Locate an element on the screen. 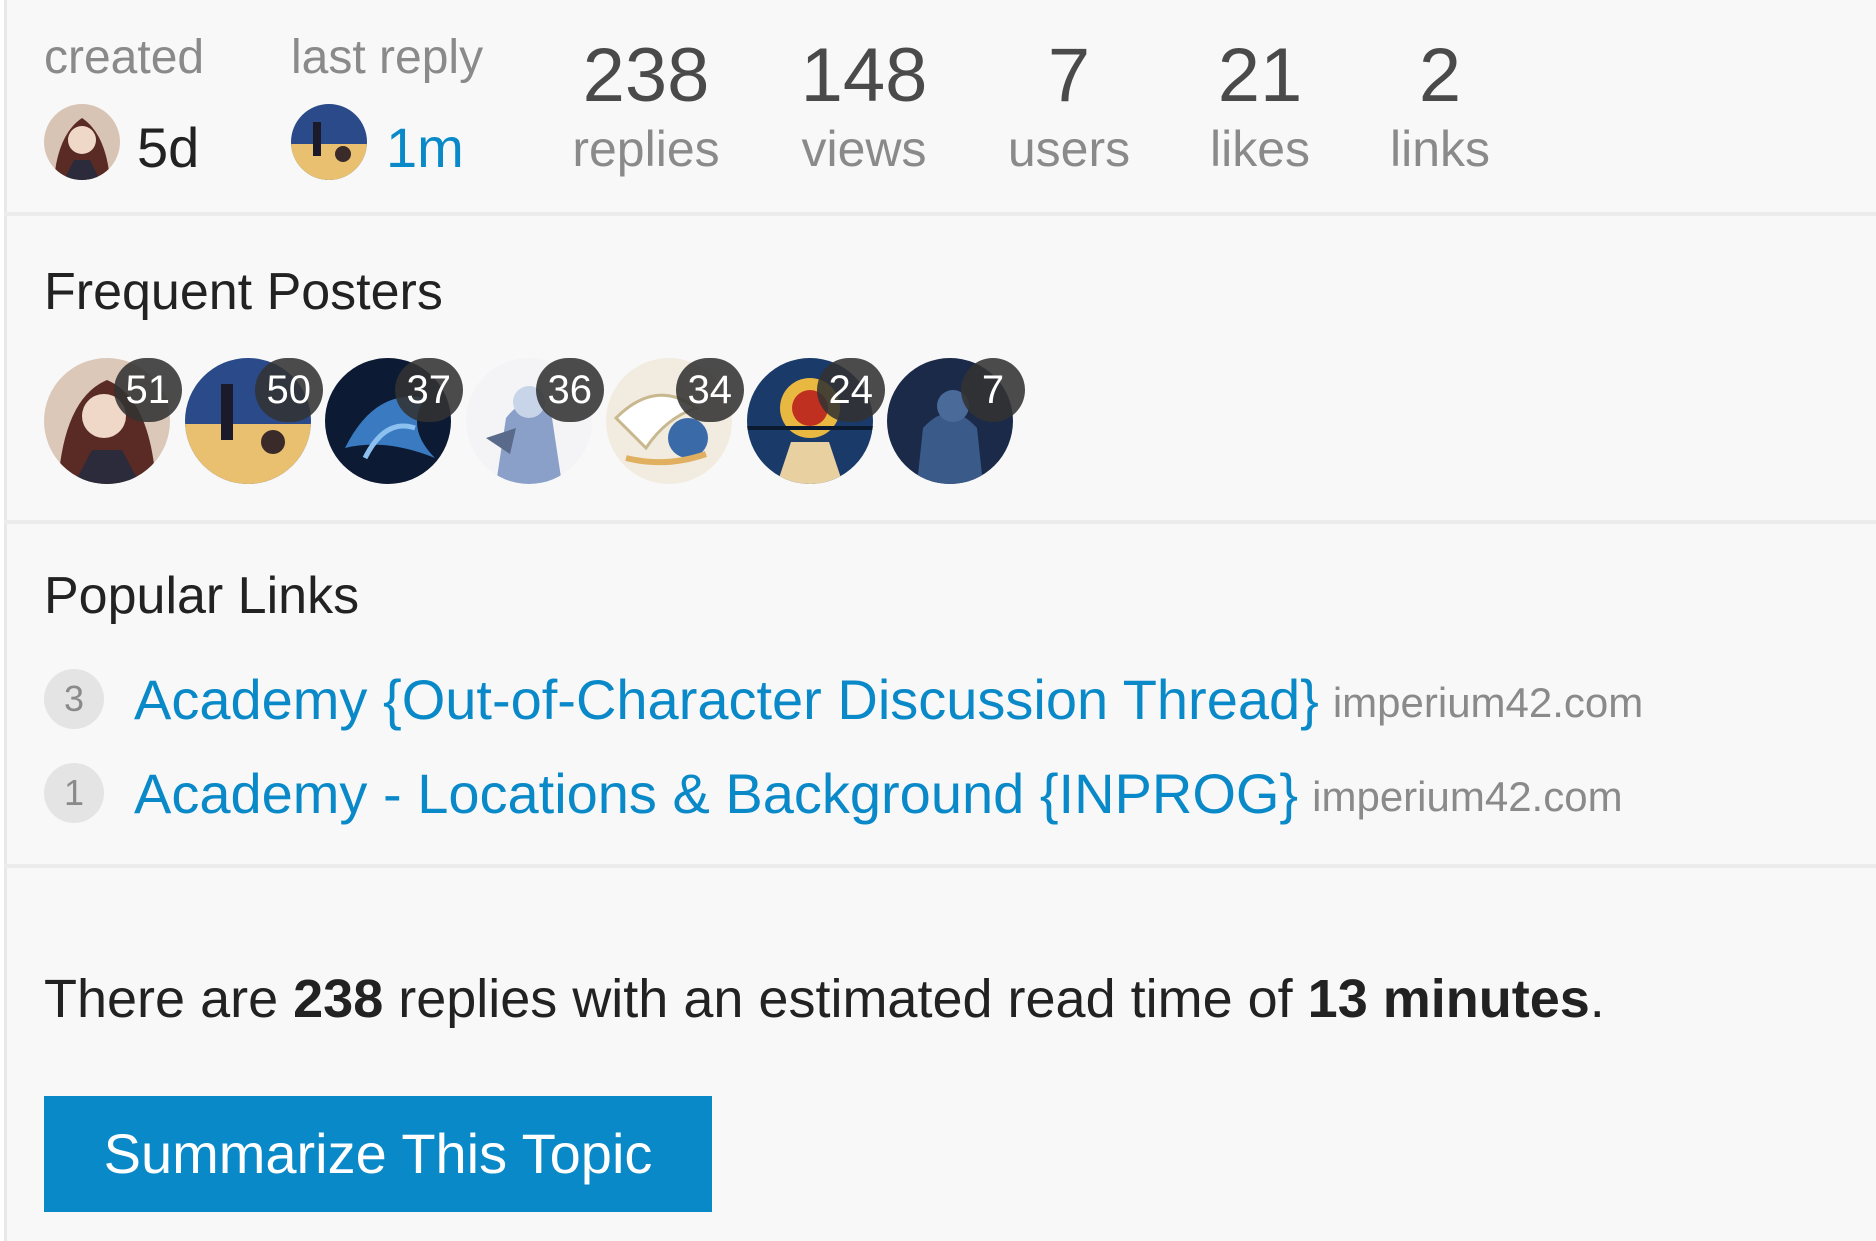 Image resolution: width=1876 pixels, height=1241 pixels. users-label: users is located at coordinates (1069, 149).